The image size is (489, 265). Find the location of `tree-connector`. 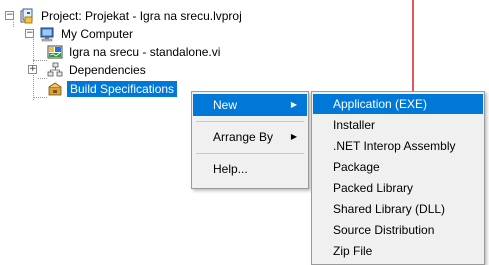

tree-connector is located at coordinates (40, 97).